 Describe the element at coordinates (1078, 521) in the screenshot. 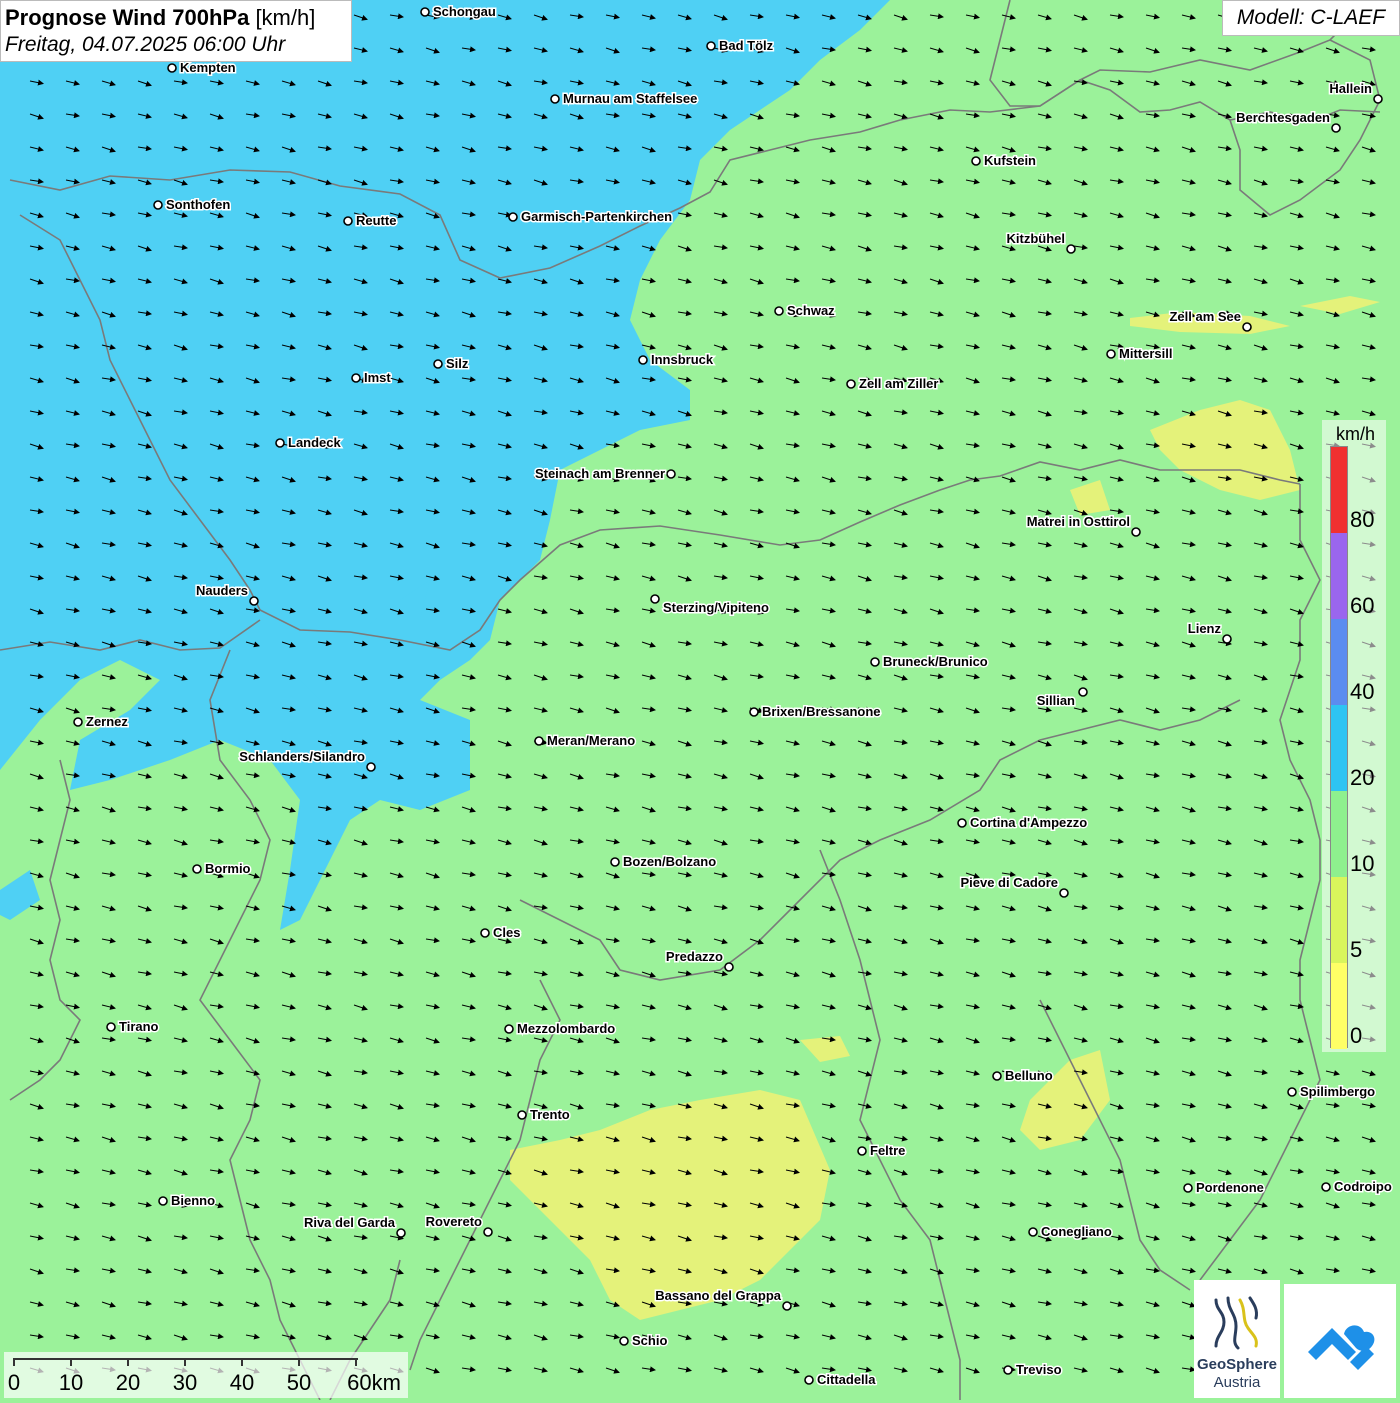

I see `city-label: Matrei in Osttirol` at that location.